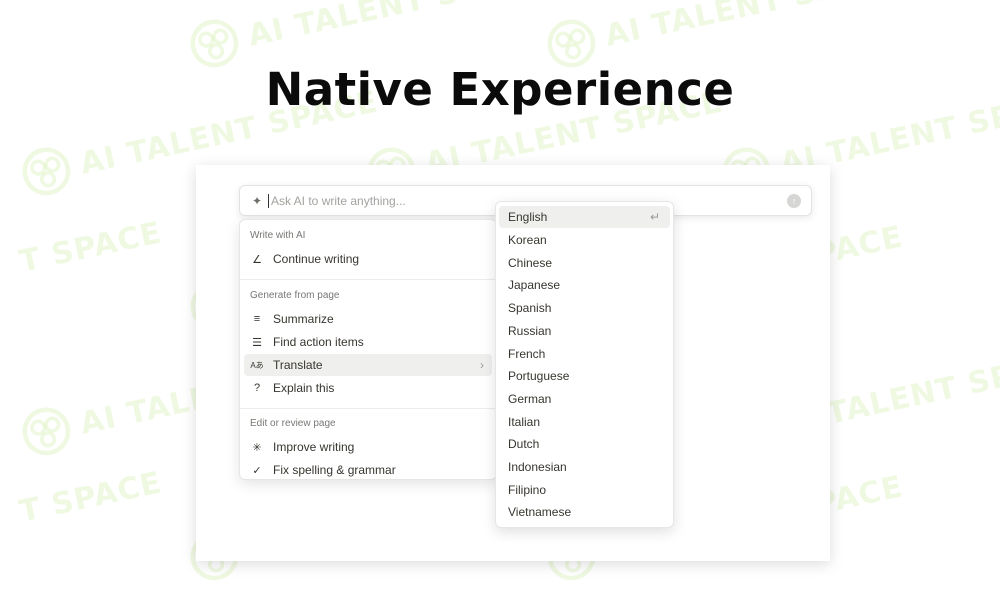 The width and height of the screenshot is (1000, 600). Describe the element at coordinates (527, 354) in the screenshot. I see `language-label: French` at that location.